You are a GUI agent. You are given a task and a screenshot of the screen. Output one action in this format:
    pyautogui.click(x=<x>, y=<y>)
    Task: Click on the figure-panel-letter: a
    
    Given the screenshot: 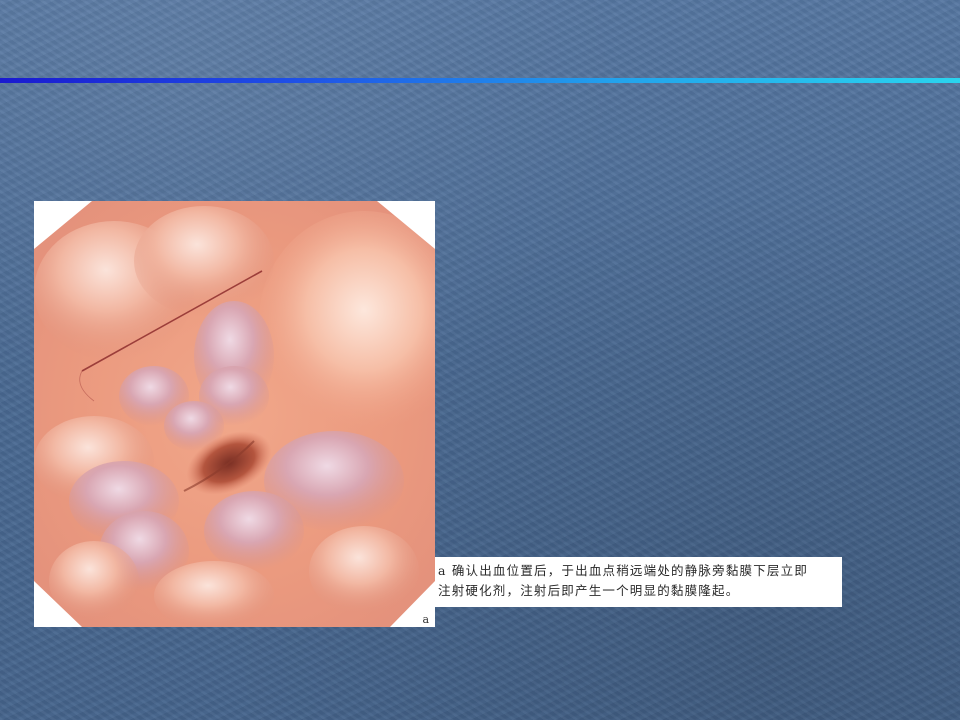 What is the action you would take?
    pyautogui.click(x=425, y=619)
    